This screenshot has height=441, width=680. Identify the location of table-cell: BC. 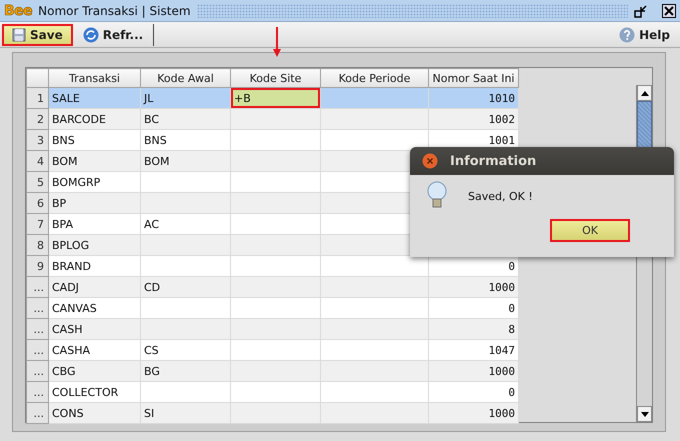
(185, 119).